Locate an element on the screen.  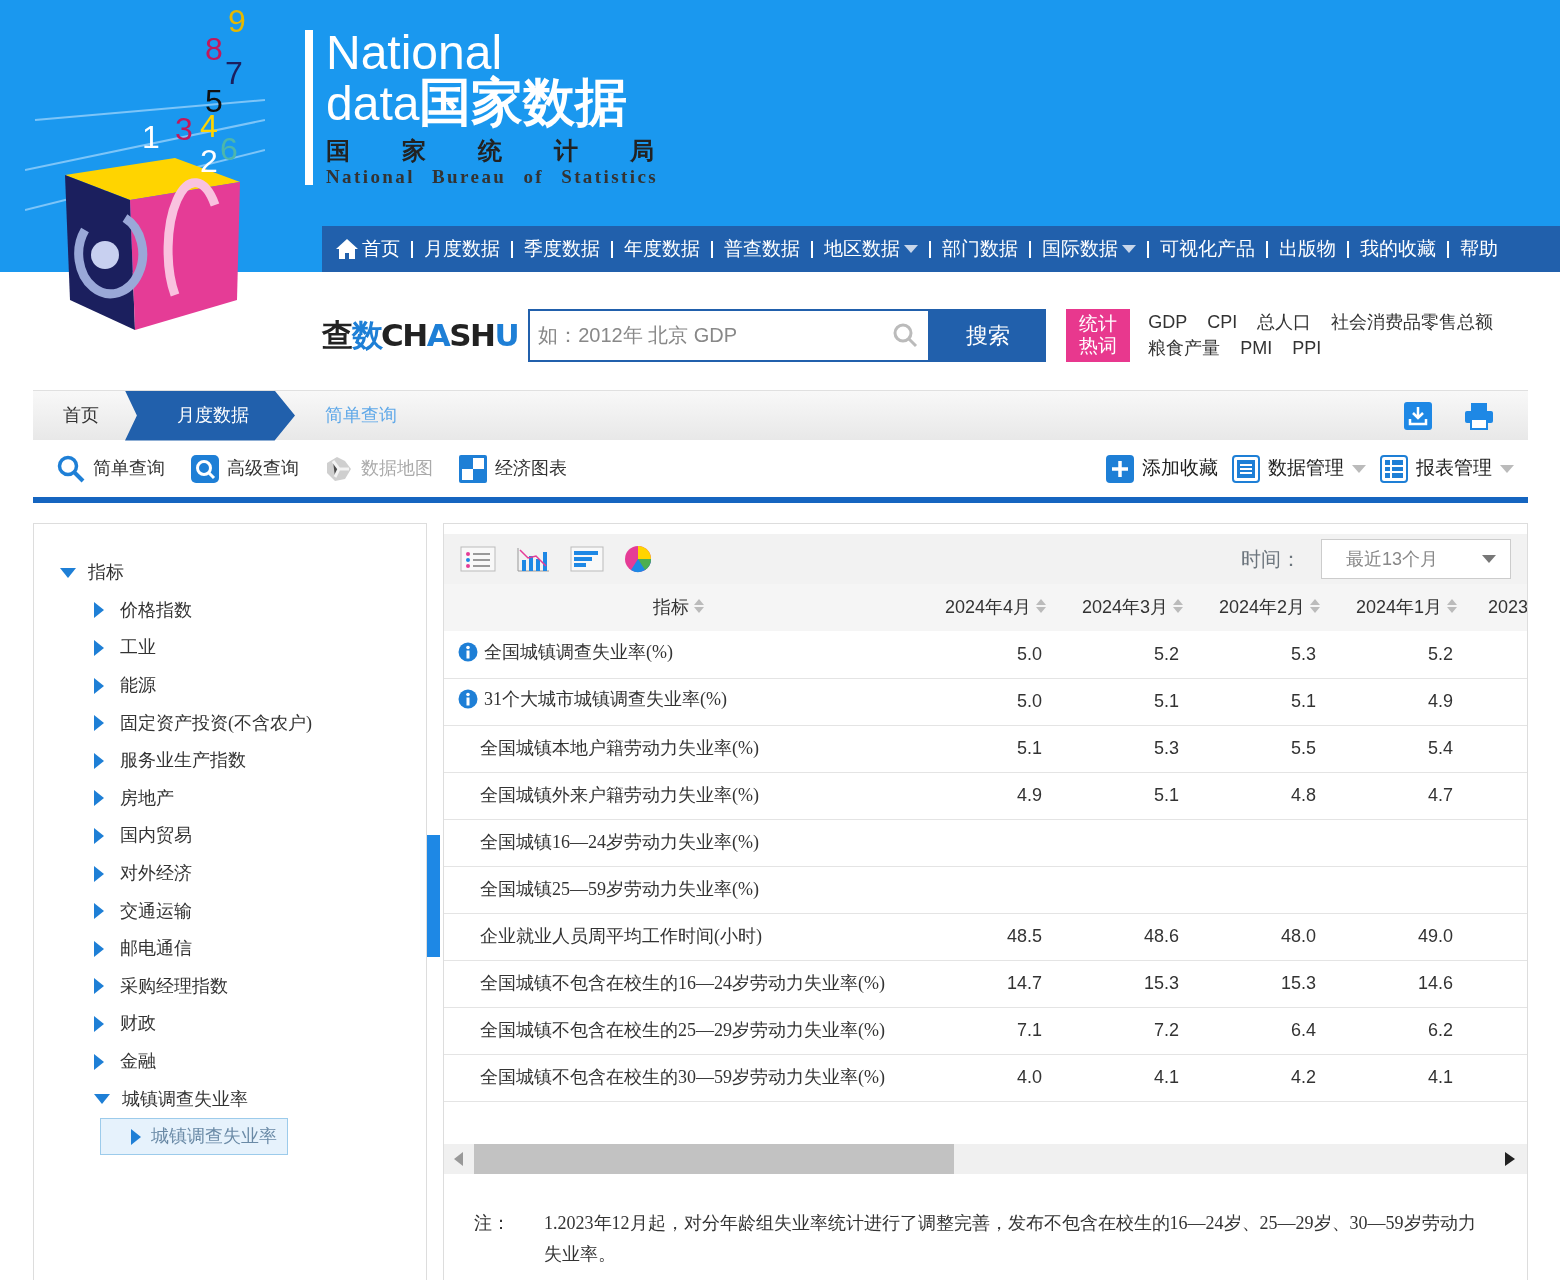
toolbar-button: 数据管理 is located at coordinates (1299, 468).